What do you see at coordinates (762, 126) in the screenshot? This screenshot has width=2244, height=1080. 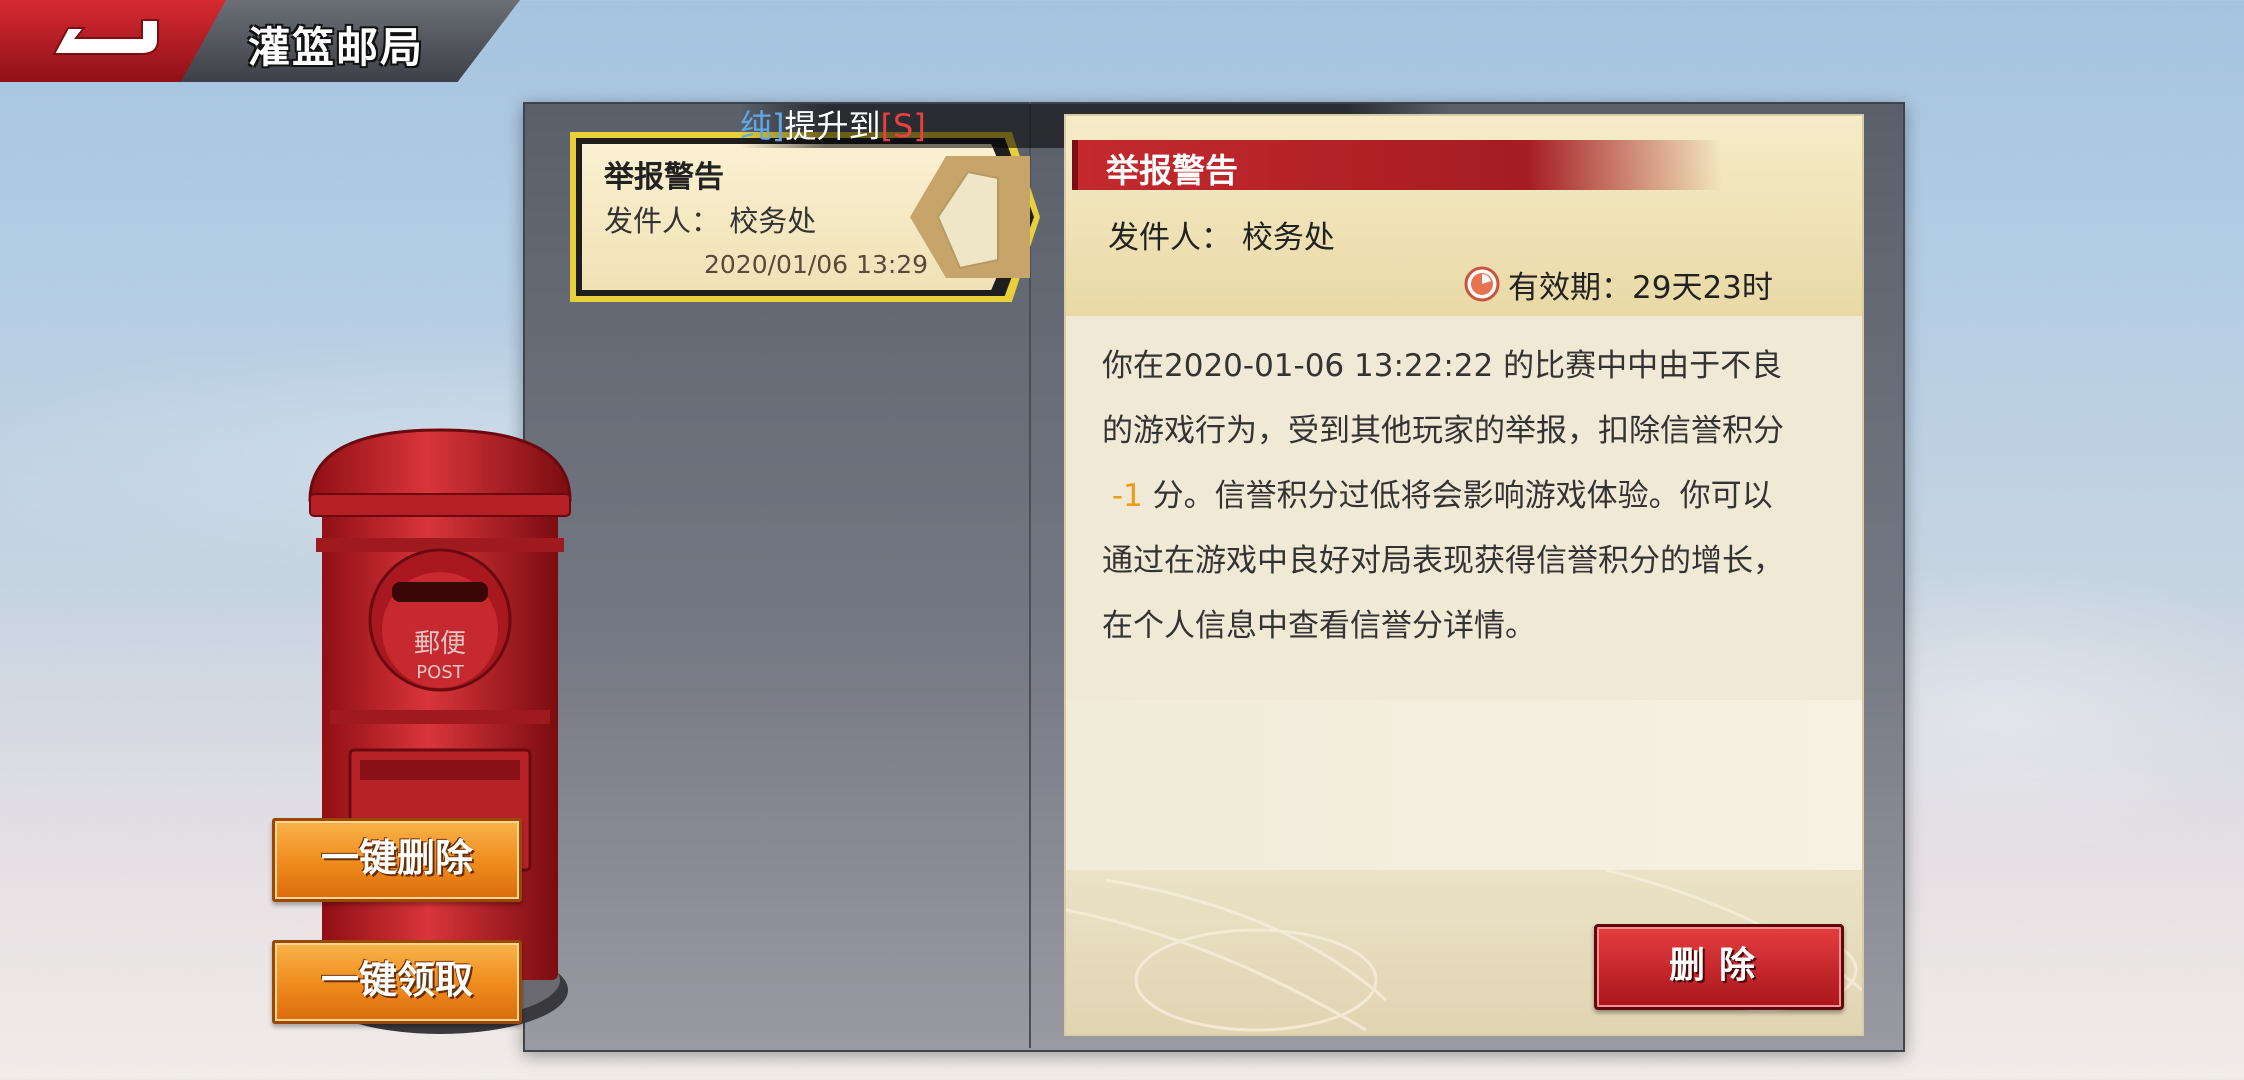 I see `ticker-part: 纯]` at bounding box center [762, 126].